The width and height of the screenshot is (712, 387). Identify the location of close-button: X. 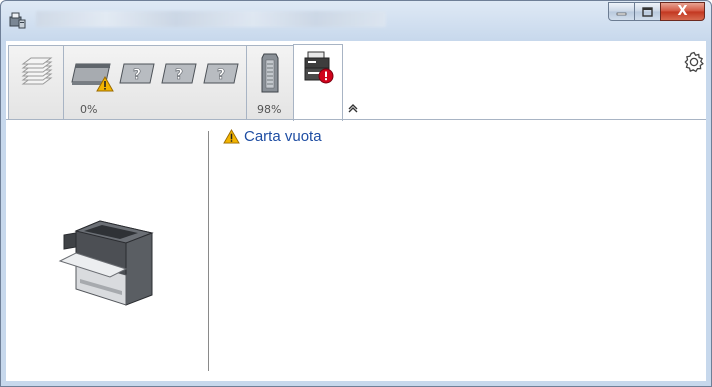
(682, 11).